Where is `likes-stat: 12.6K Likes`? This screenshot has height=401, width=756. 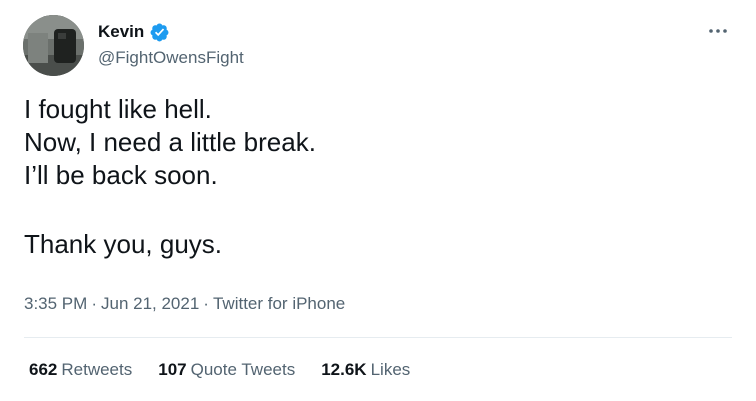
likes-stat: 12.6K Likes is located at coordinates (365, 370).